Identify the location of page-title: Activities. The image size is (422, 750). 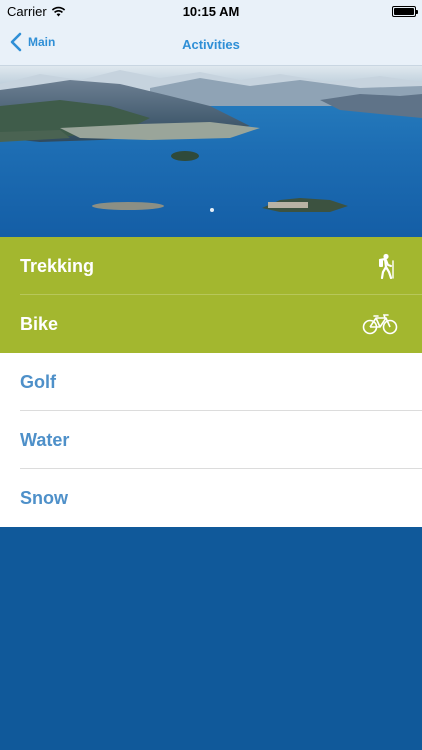
(211, 44).